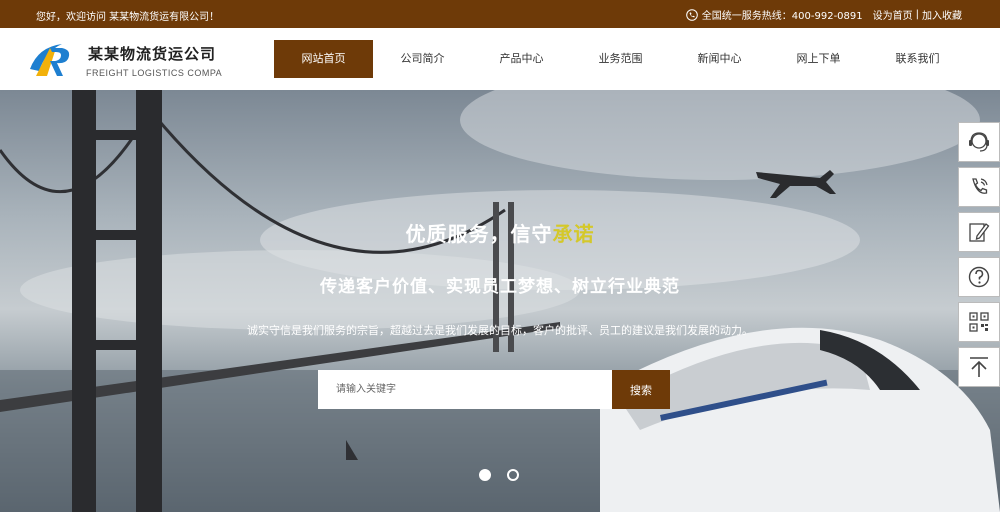 This screenshot has width=1000, height=512. I want to click on qrcode-icon, so click(979, 322).